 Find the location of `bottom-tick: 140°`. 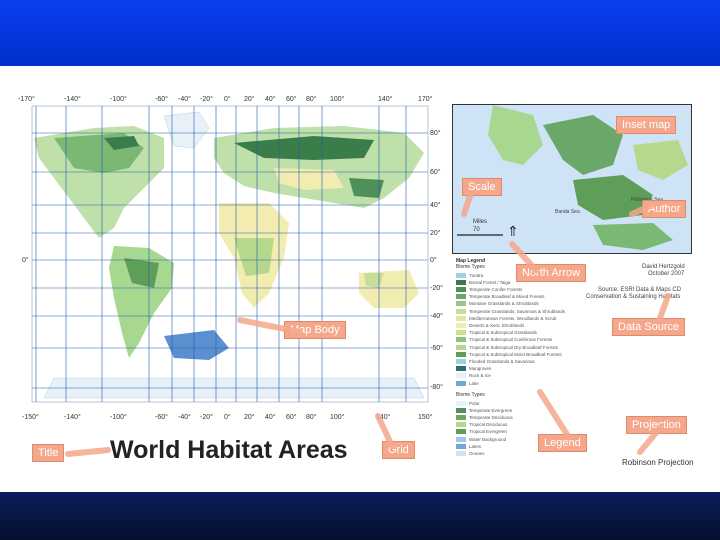

bottom-tick: 140° is located at coordinates (383, 417).